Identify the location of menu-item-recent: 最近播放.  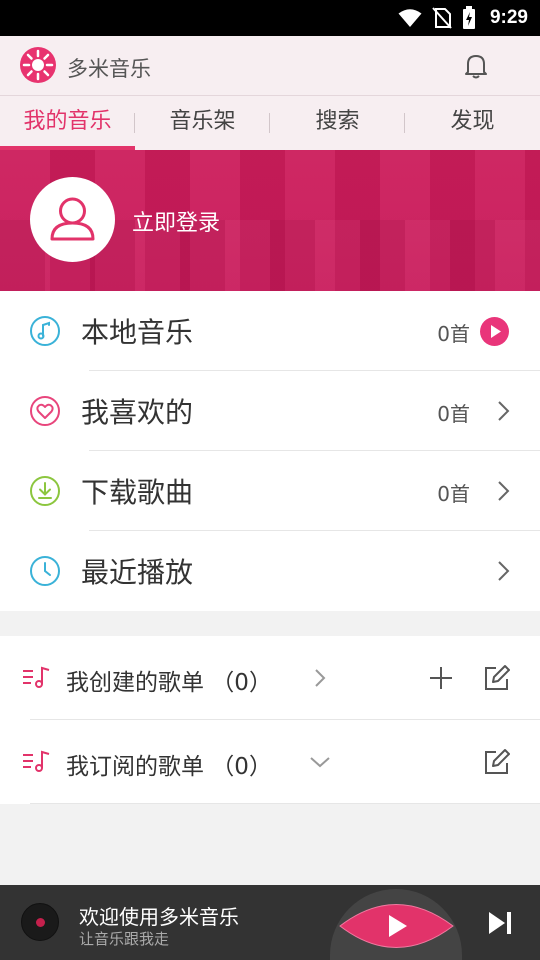
(270, 571).